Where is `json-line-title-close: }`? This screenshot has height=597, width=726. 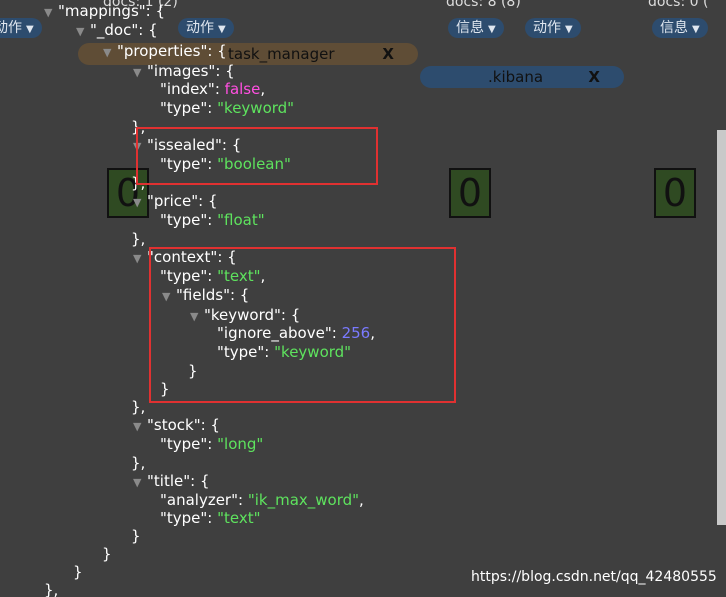 json-line-title-close: } is located at coordinates (136, 536).